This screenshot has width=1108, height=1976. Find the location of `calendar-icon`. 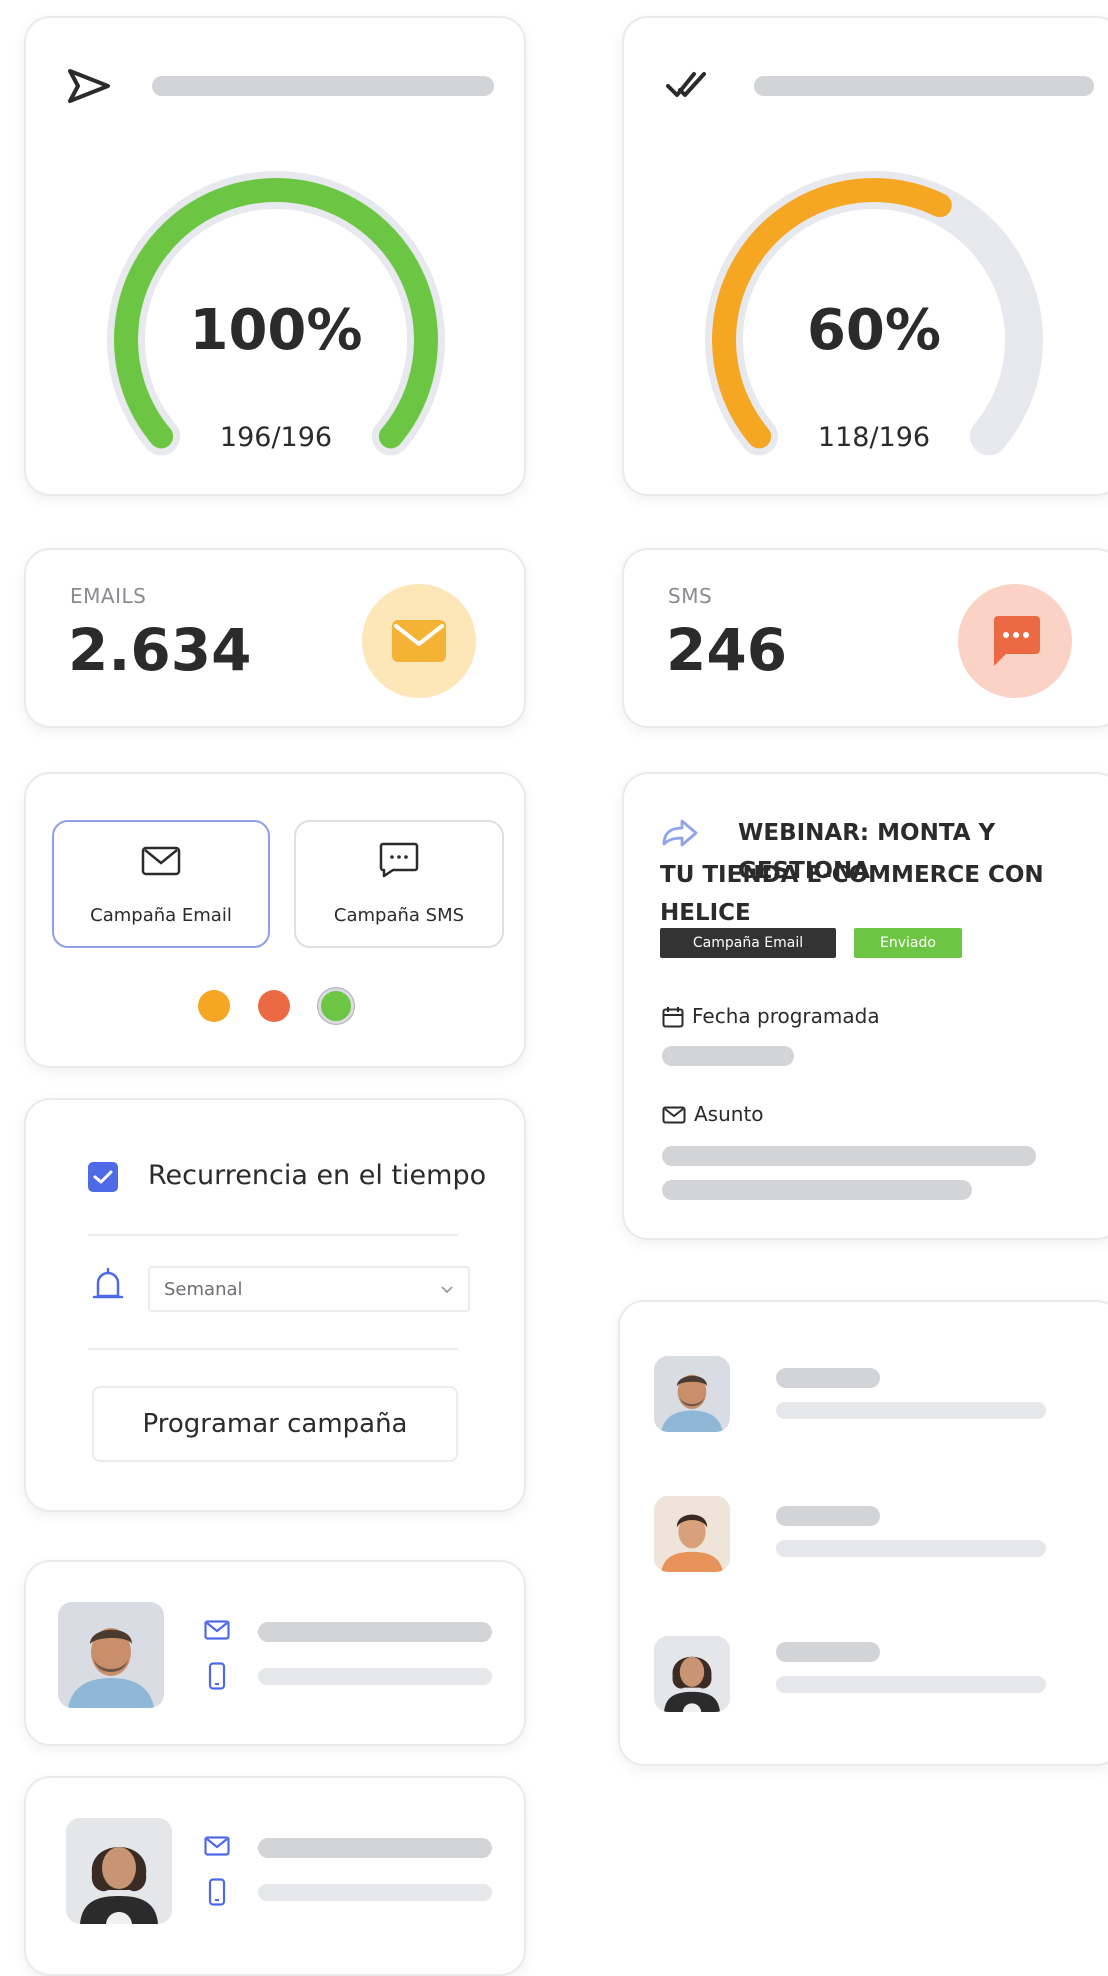

calendar-icon is located at coordinates (673, 1017).